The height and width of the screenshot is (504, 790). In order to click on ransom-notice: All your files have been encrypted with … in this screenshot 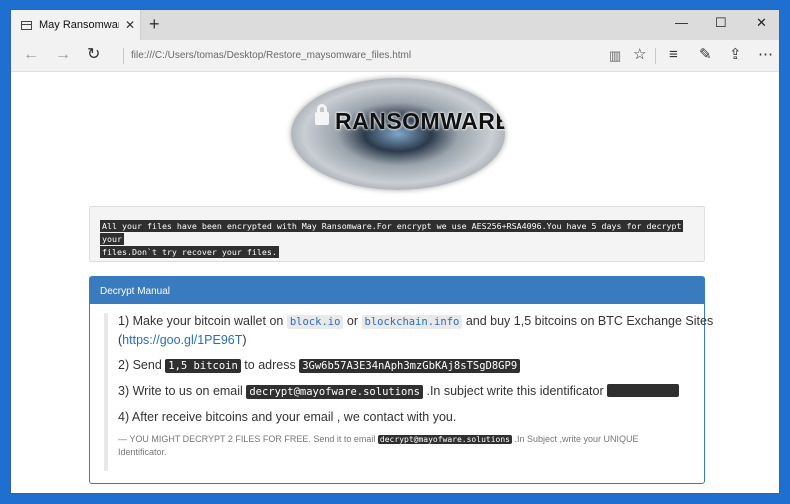, I will do `click(397, 234)`.